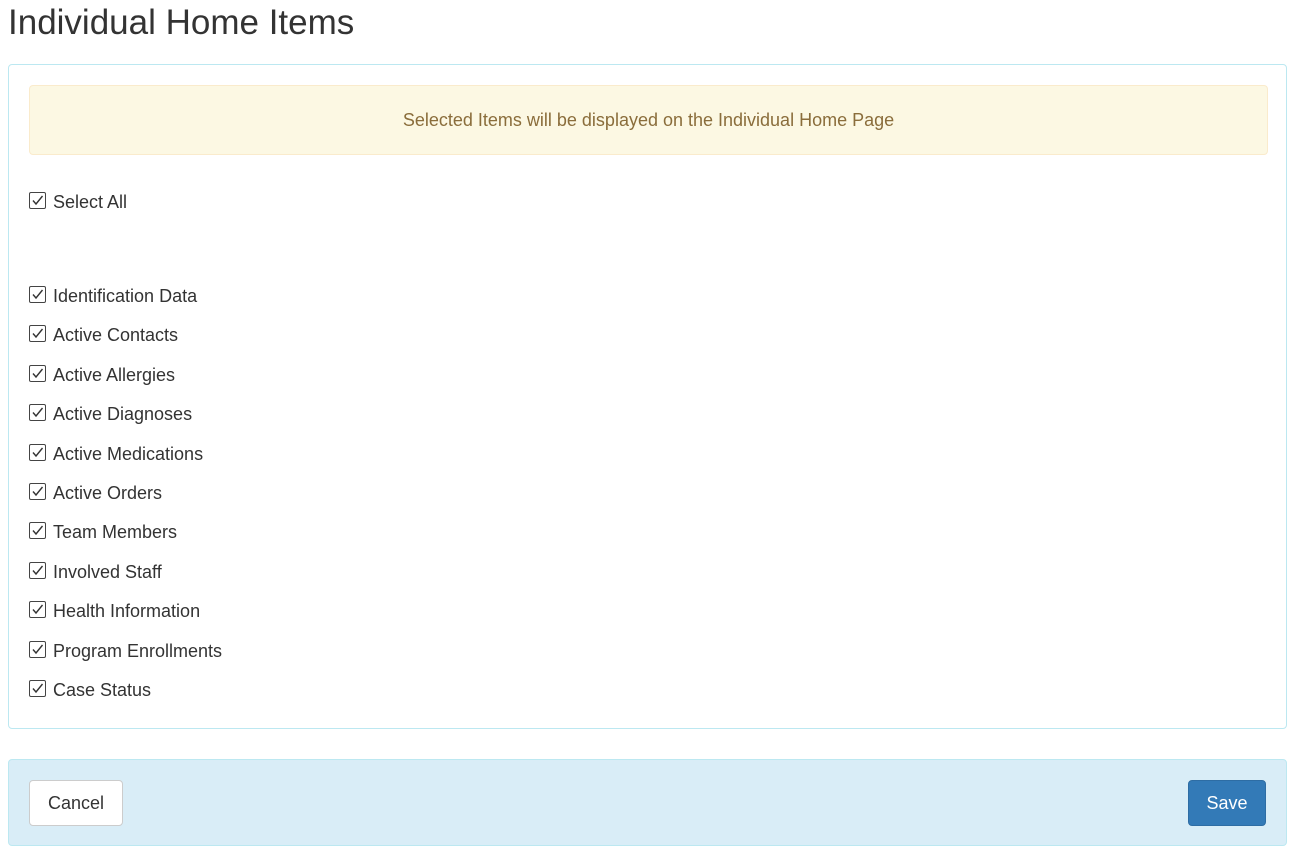  I want to click on item-health-information: Health Information, so click(114, 611).